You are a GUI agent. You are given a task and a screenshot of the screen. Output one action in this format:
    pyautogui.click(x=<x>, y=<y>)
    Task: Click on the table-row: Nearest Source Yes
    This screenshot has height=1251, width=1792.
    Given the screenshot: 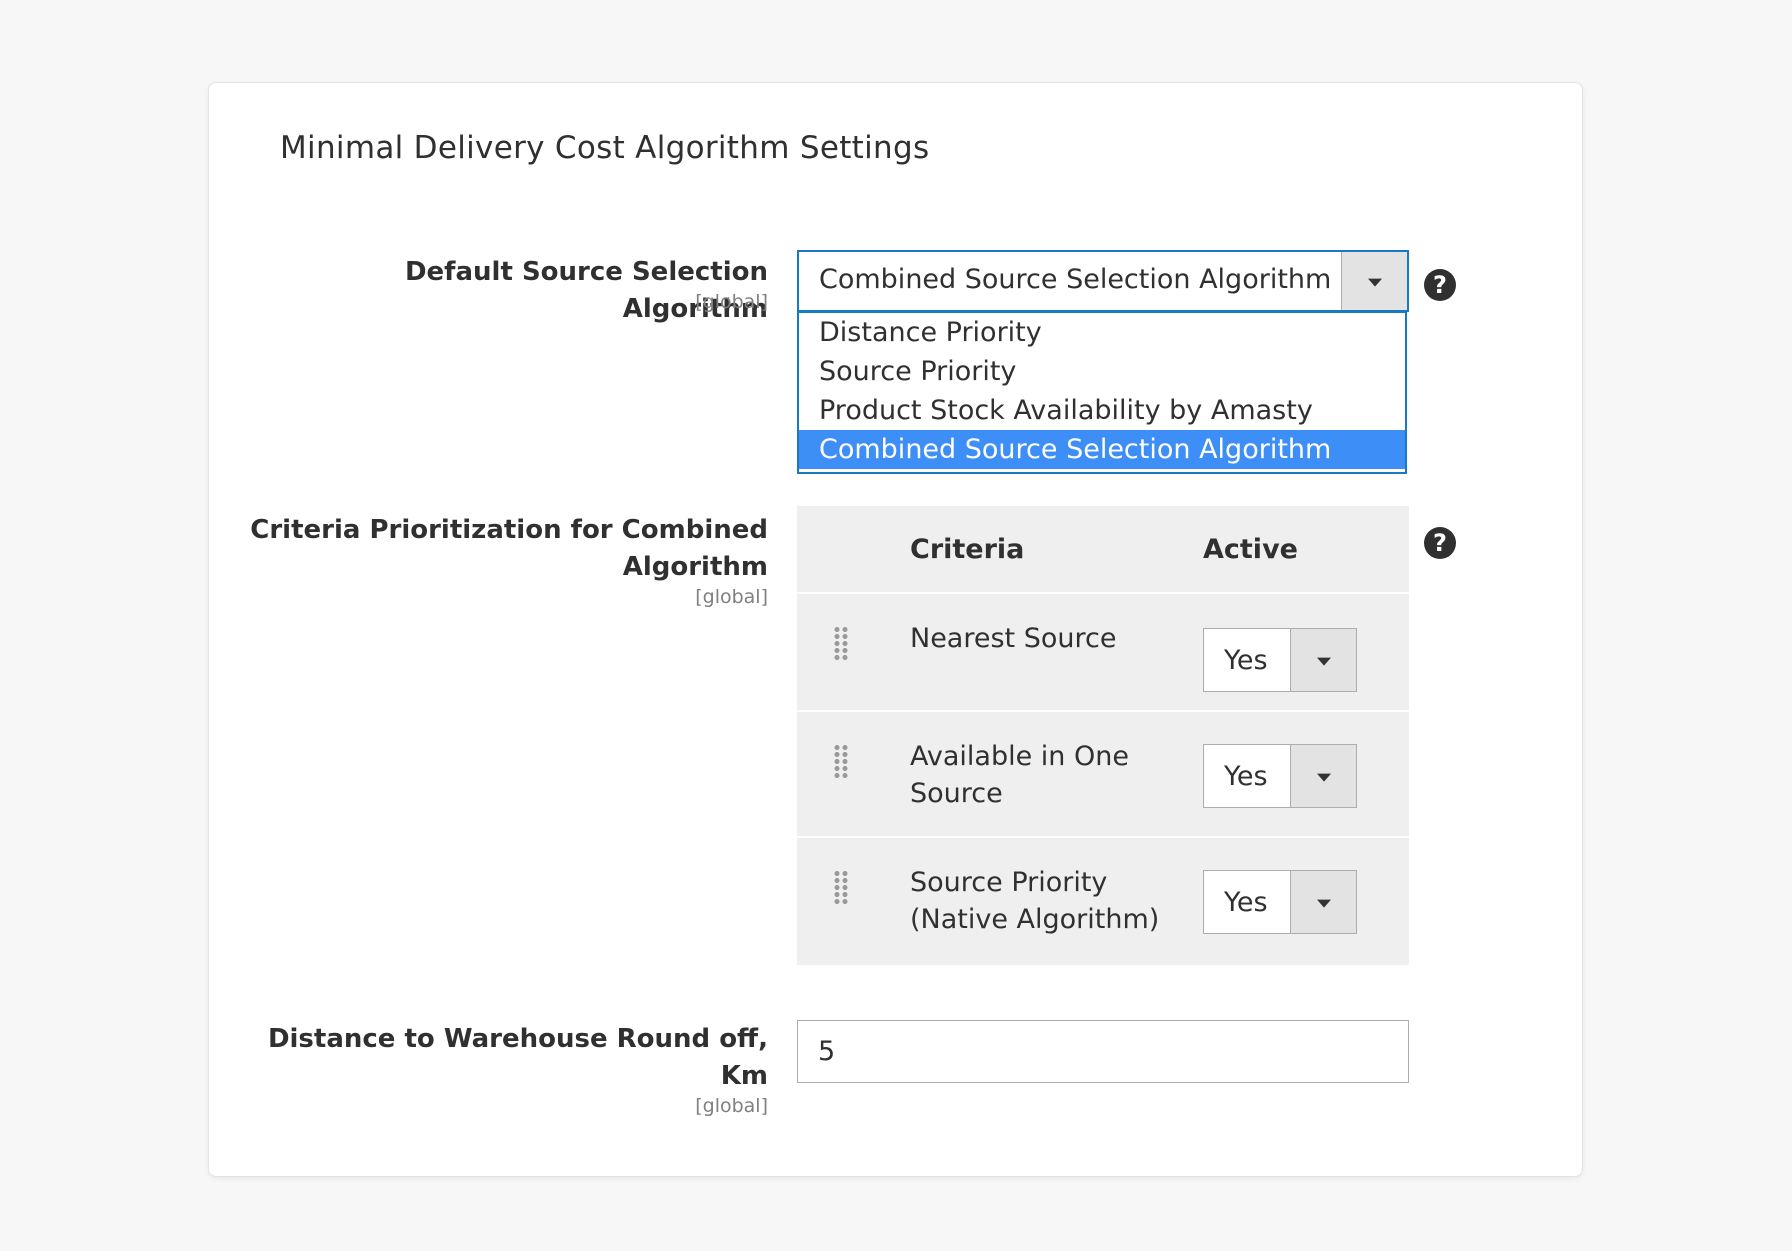 What is the action you would take?
    pyautogui.click(x=1103, y=654)
    